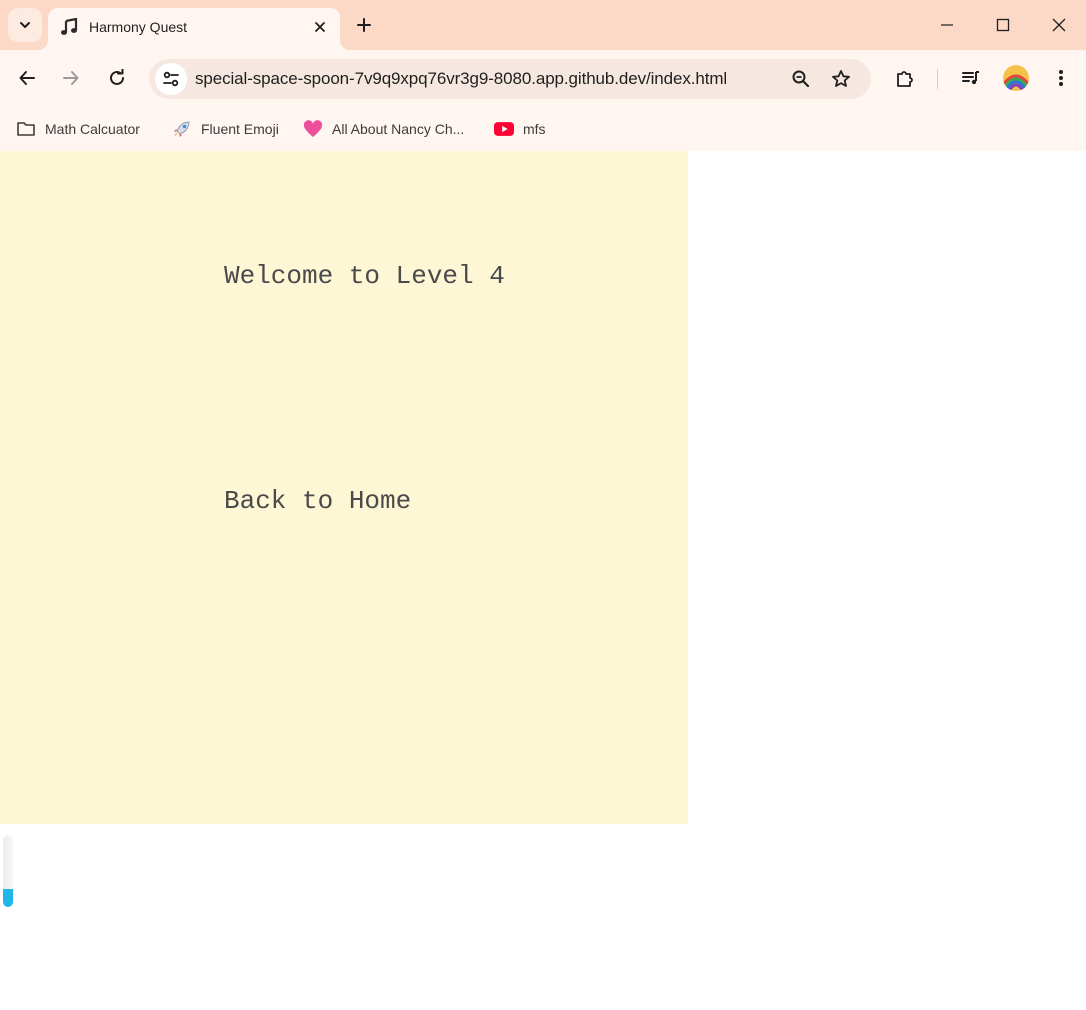 The width and height of the screenshot is (1086, 1010). What do you see at coordinates (8, 871) in the screenshot?
I see `scroll-indicator` at bounding box center [8, 871].